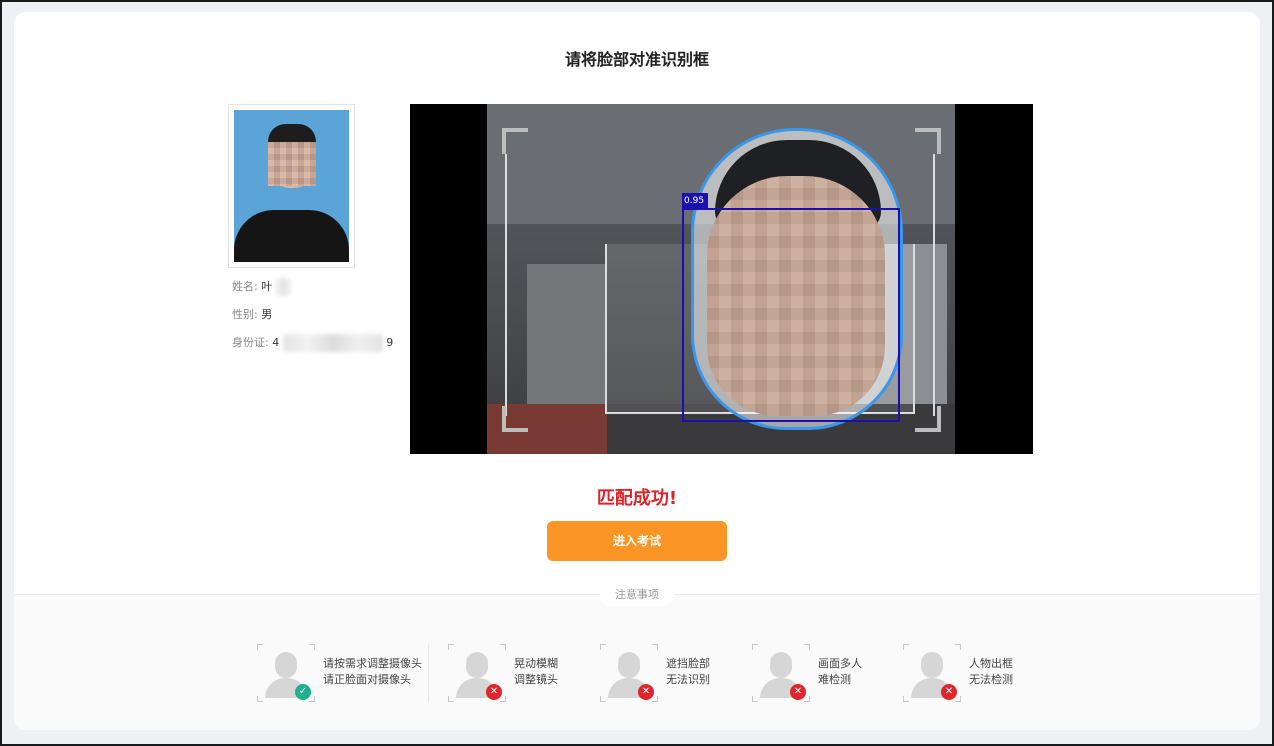 The image size is (1274, 746). I want to click on tip-item: ✕ 人物出框 无法检测, so click(973, 674).